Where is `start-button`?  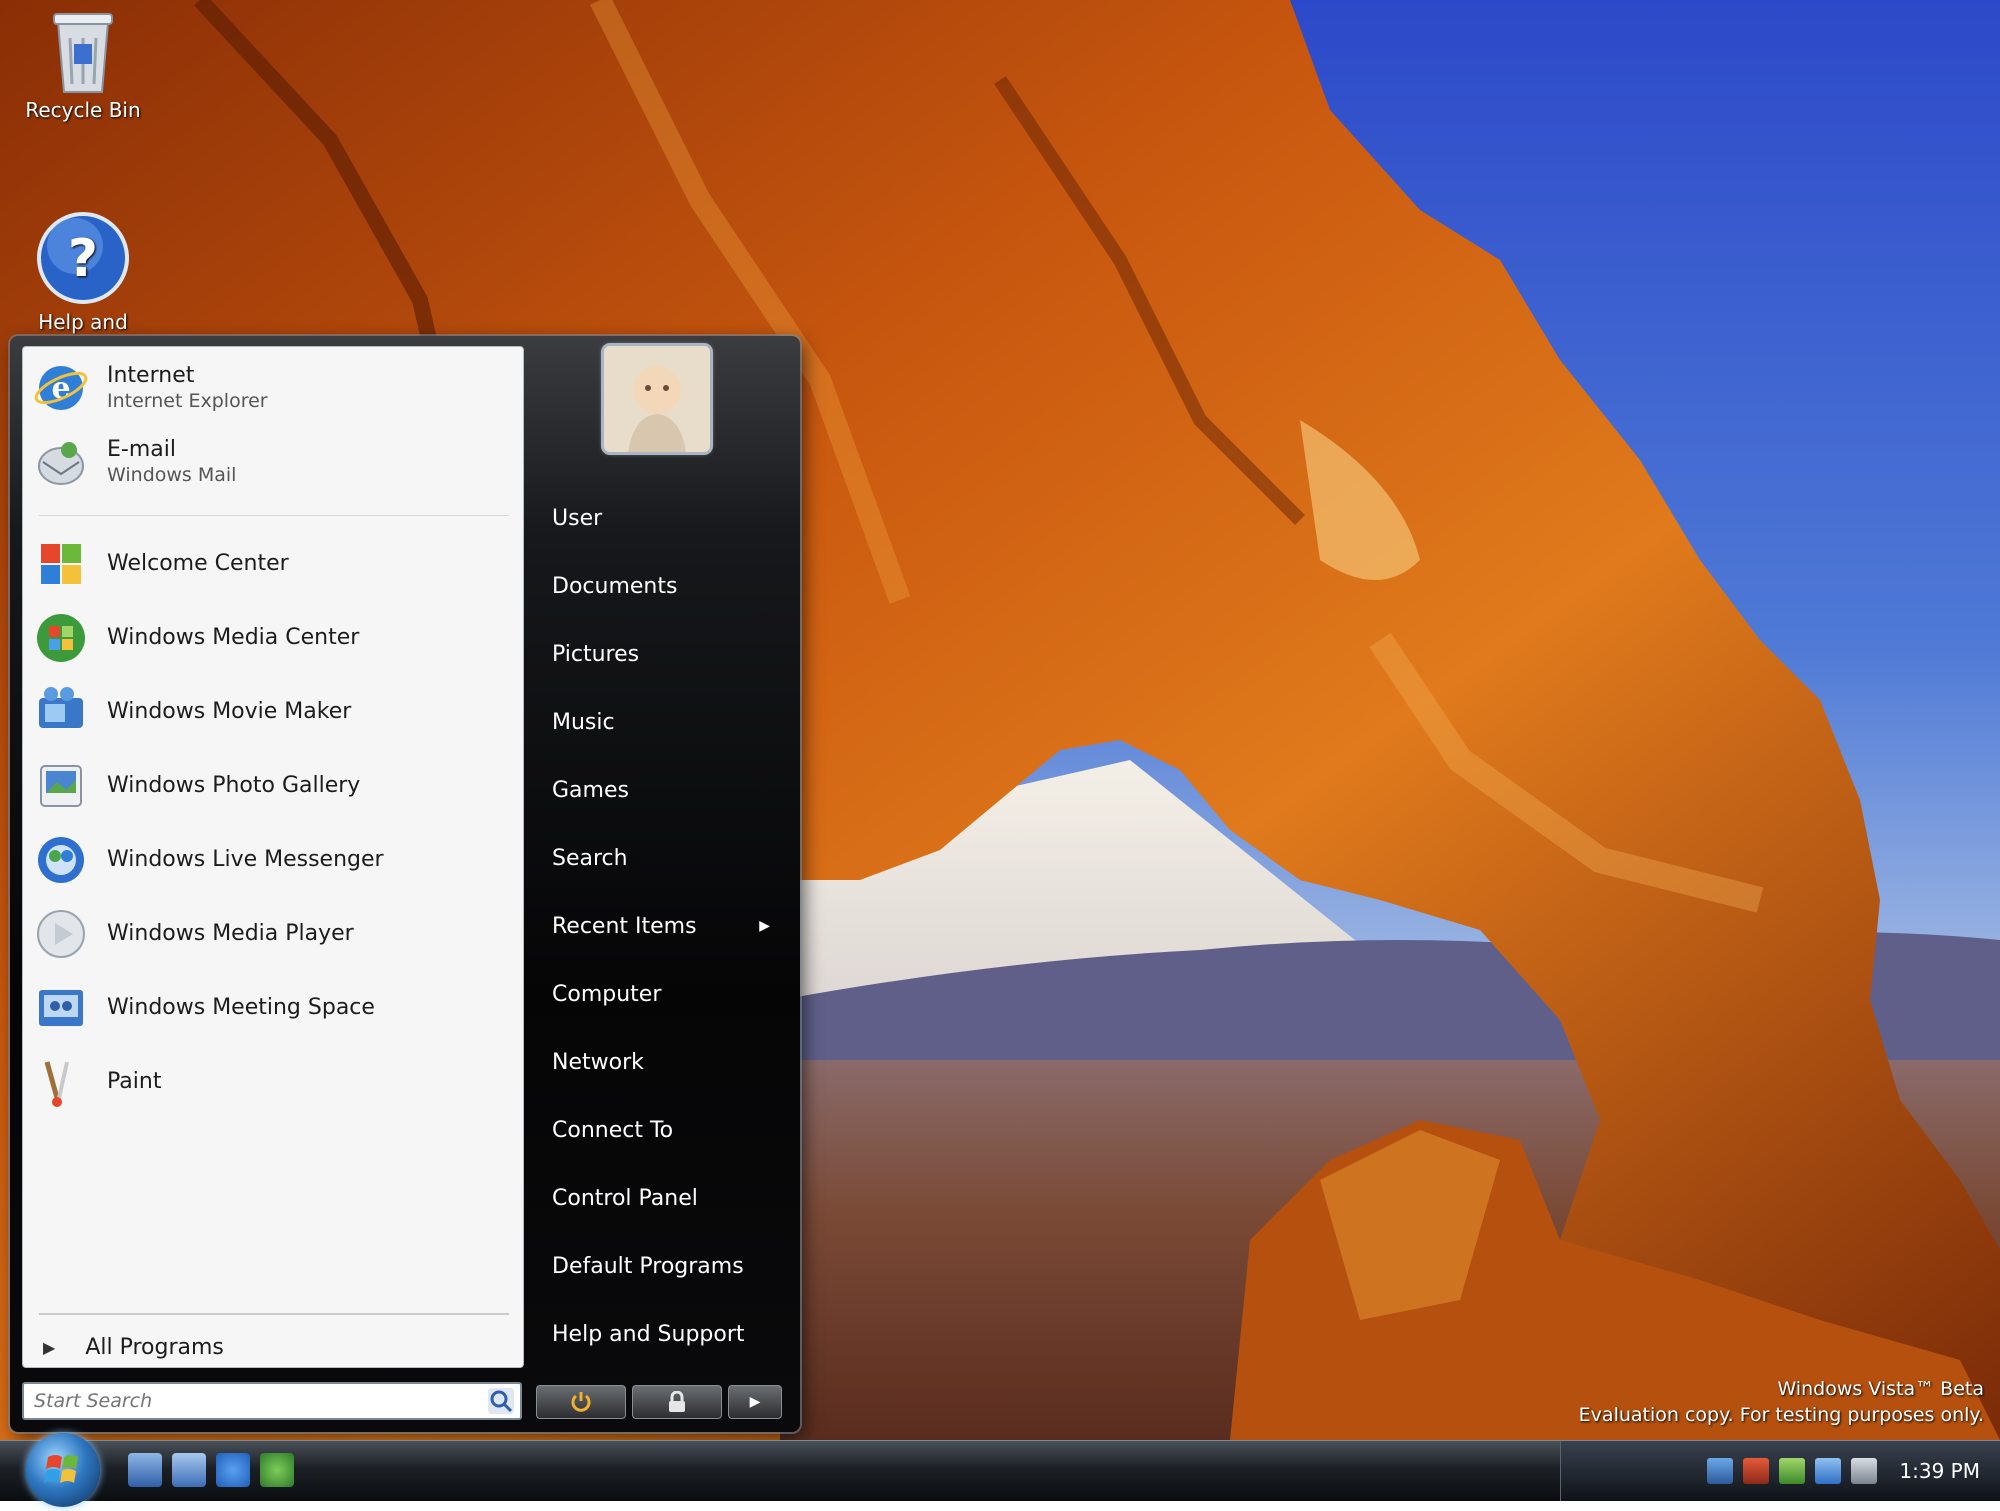
start-button is located at coordinates (63, 1470).